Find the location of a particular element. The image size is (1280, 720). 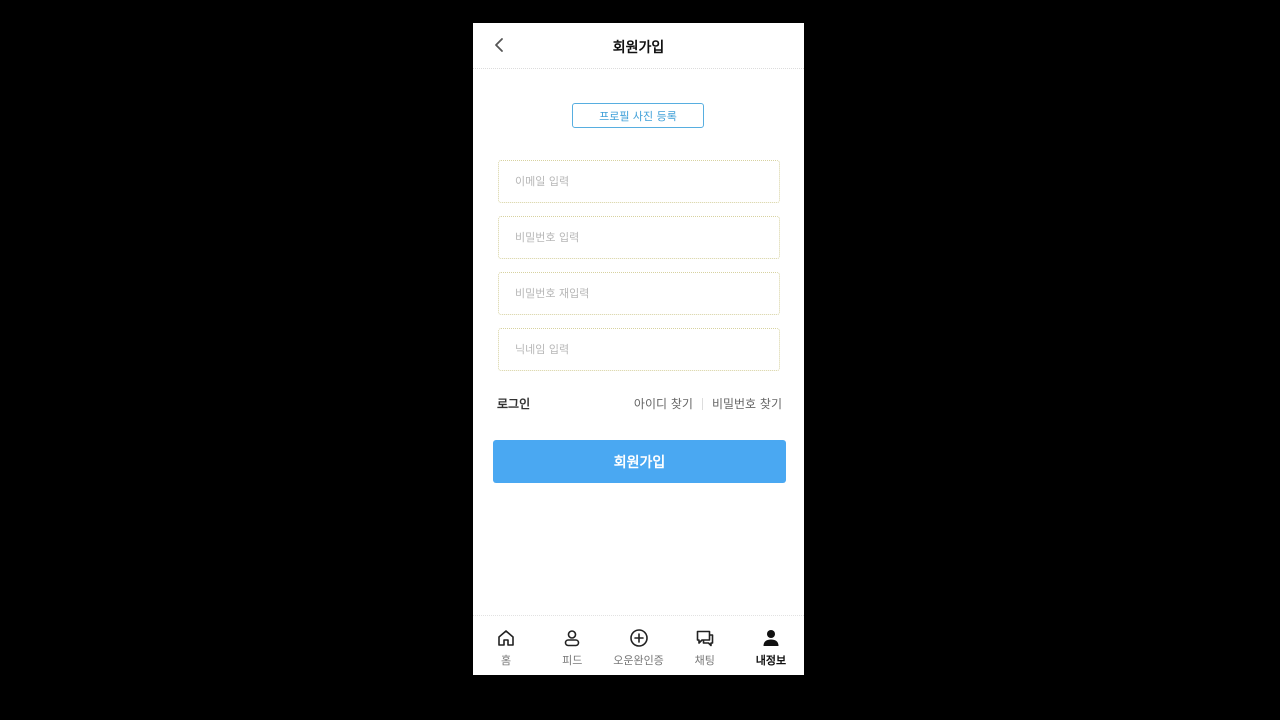

email-input is located at coordinates (639, 181).